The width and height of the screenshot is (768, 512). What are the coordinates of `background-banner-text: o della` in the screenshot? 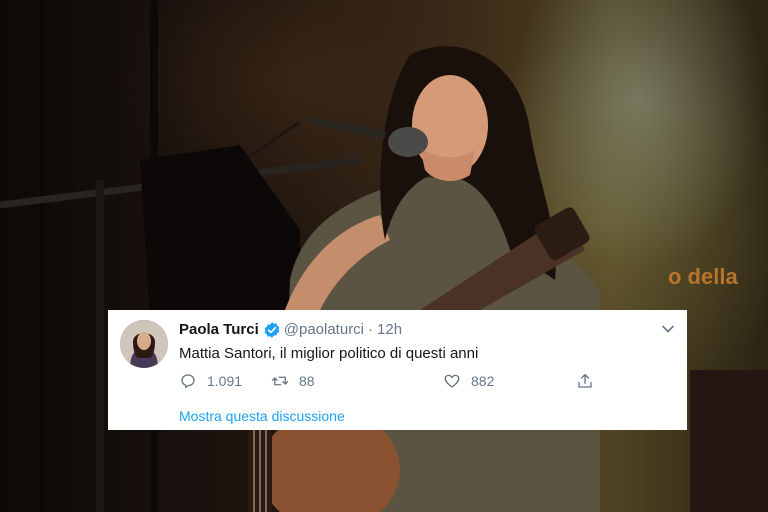 It's located at (703, 276).